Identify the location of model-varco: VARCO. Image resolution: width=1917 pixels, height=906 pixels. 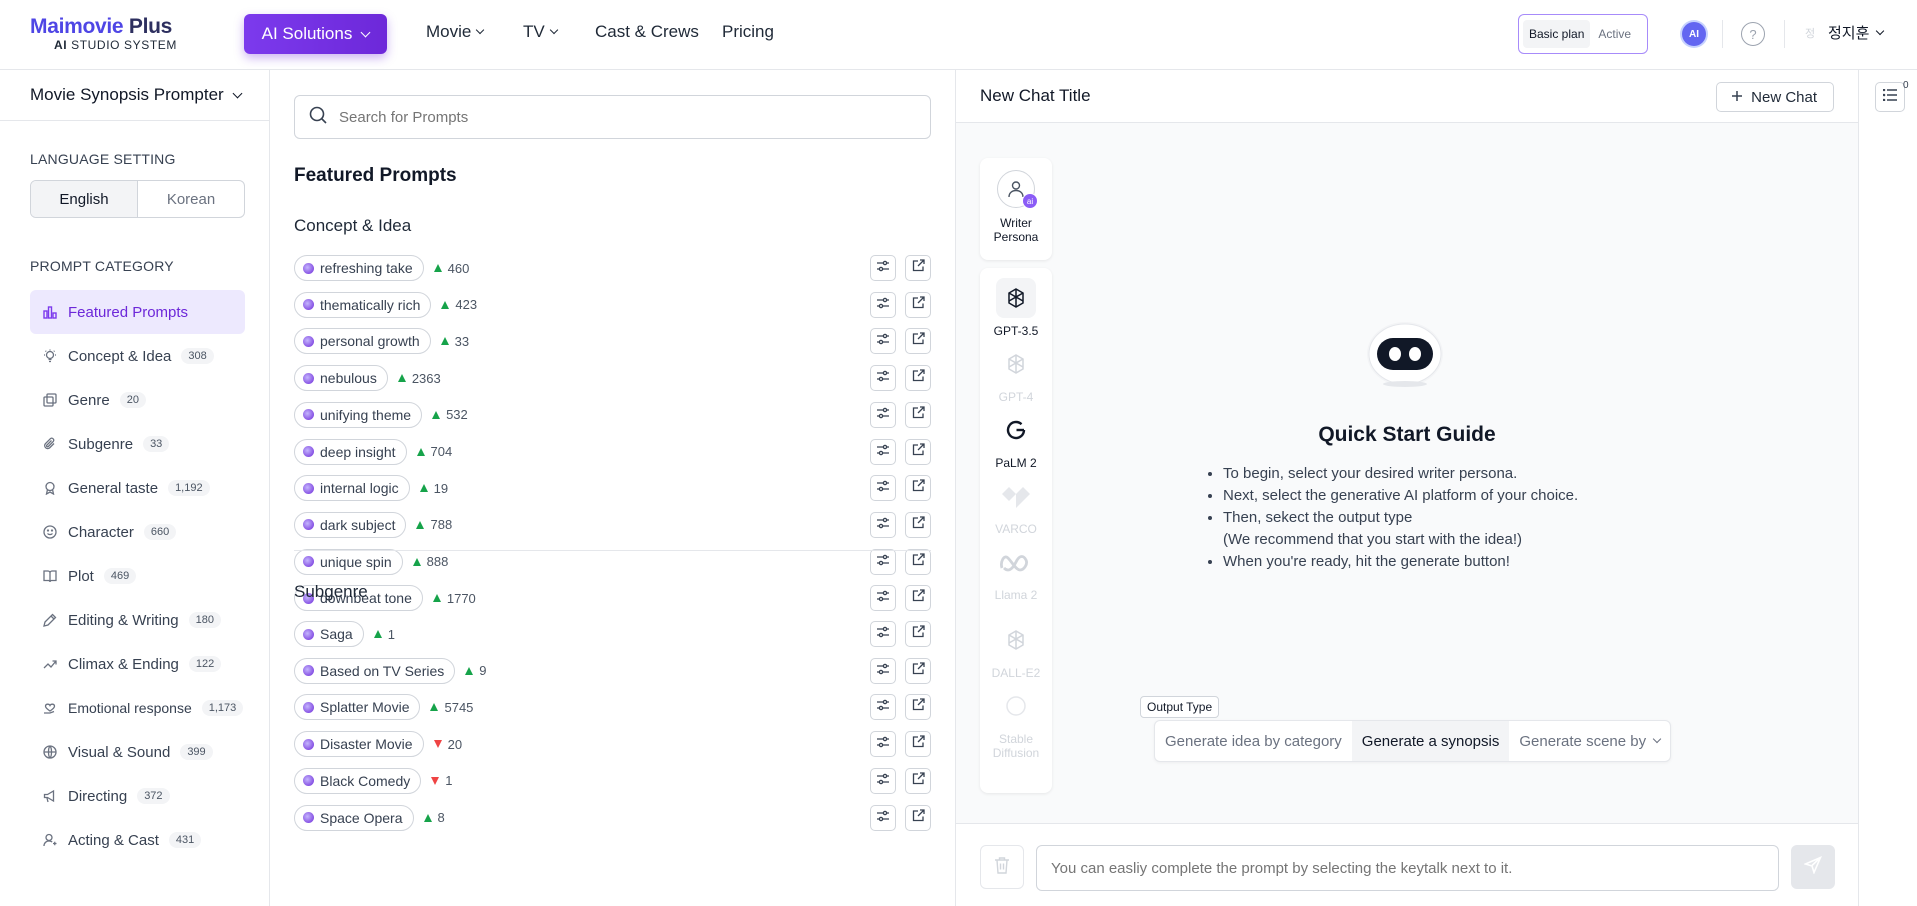
(1016, 506).